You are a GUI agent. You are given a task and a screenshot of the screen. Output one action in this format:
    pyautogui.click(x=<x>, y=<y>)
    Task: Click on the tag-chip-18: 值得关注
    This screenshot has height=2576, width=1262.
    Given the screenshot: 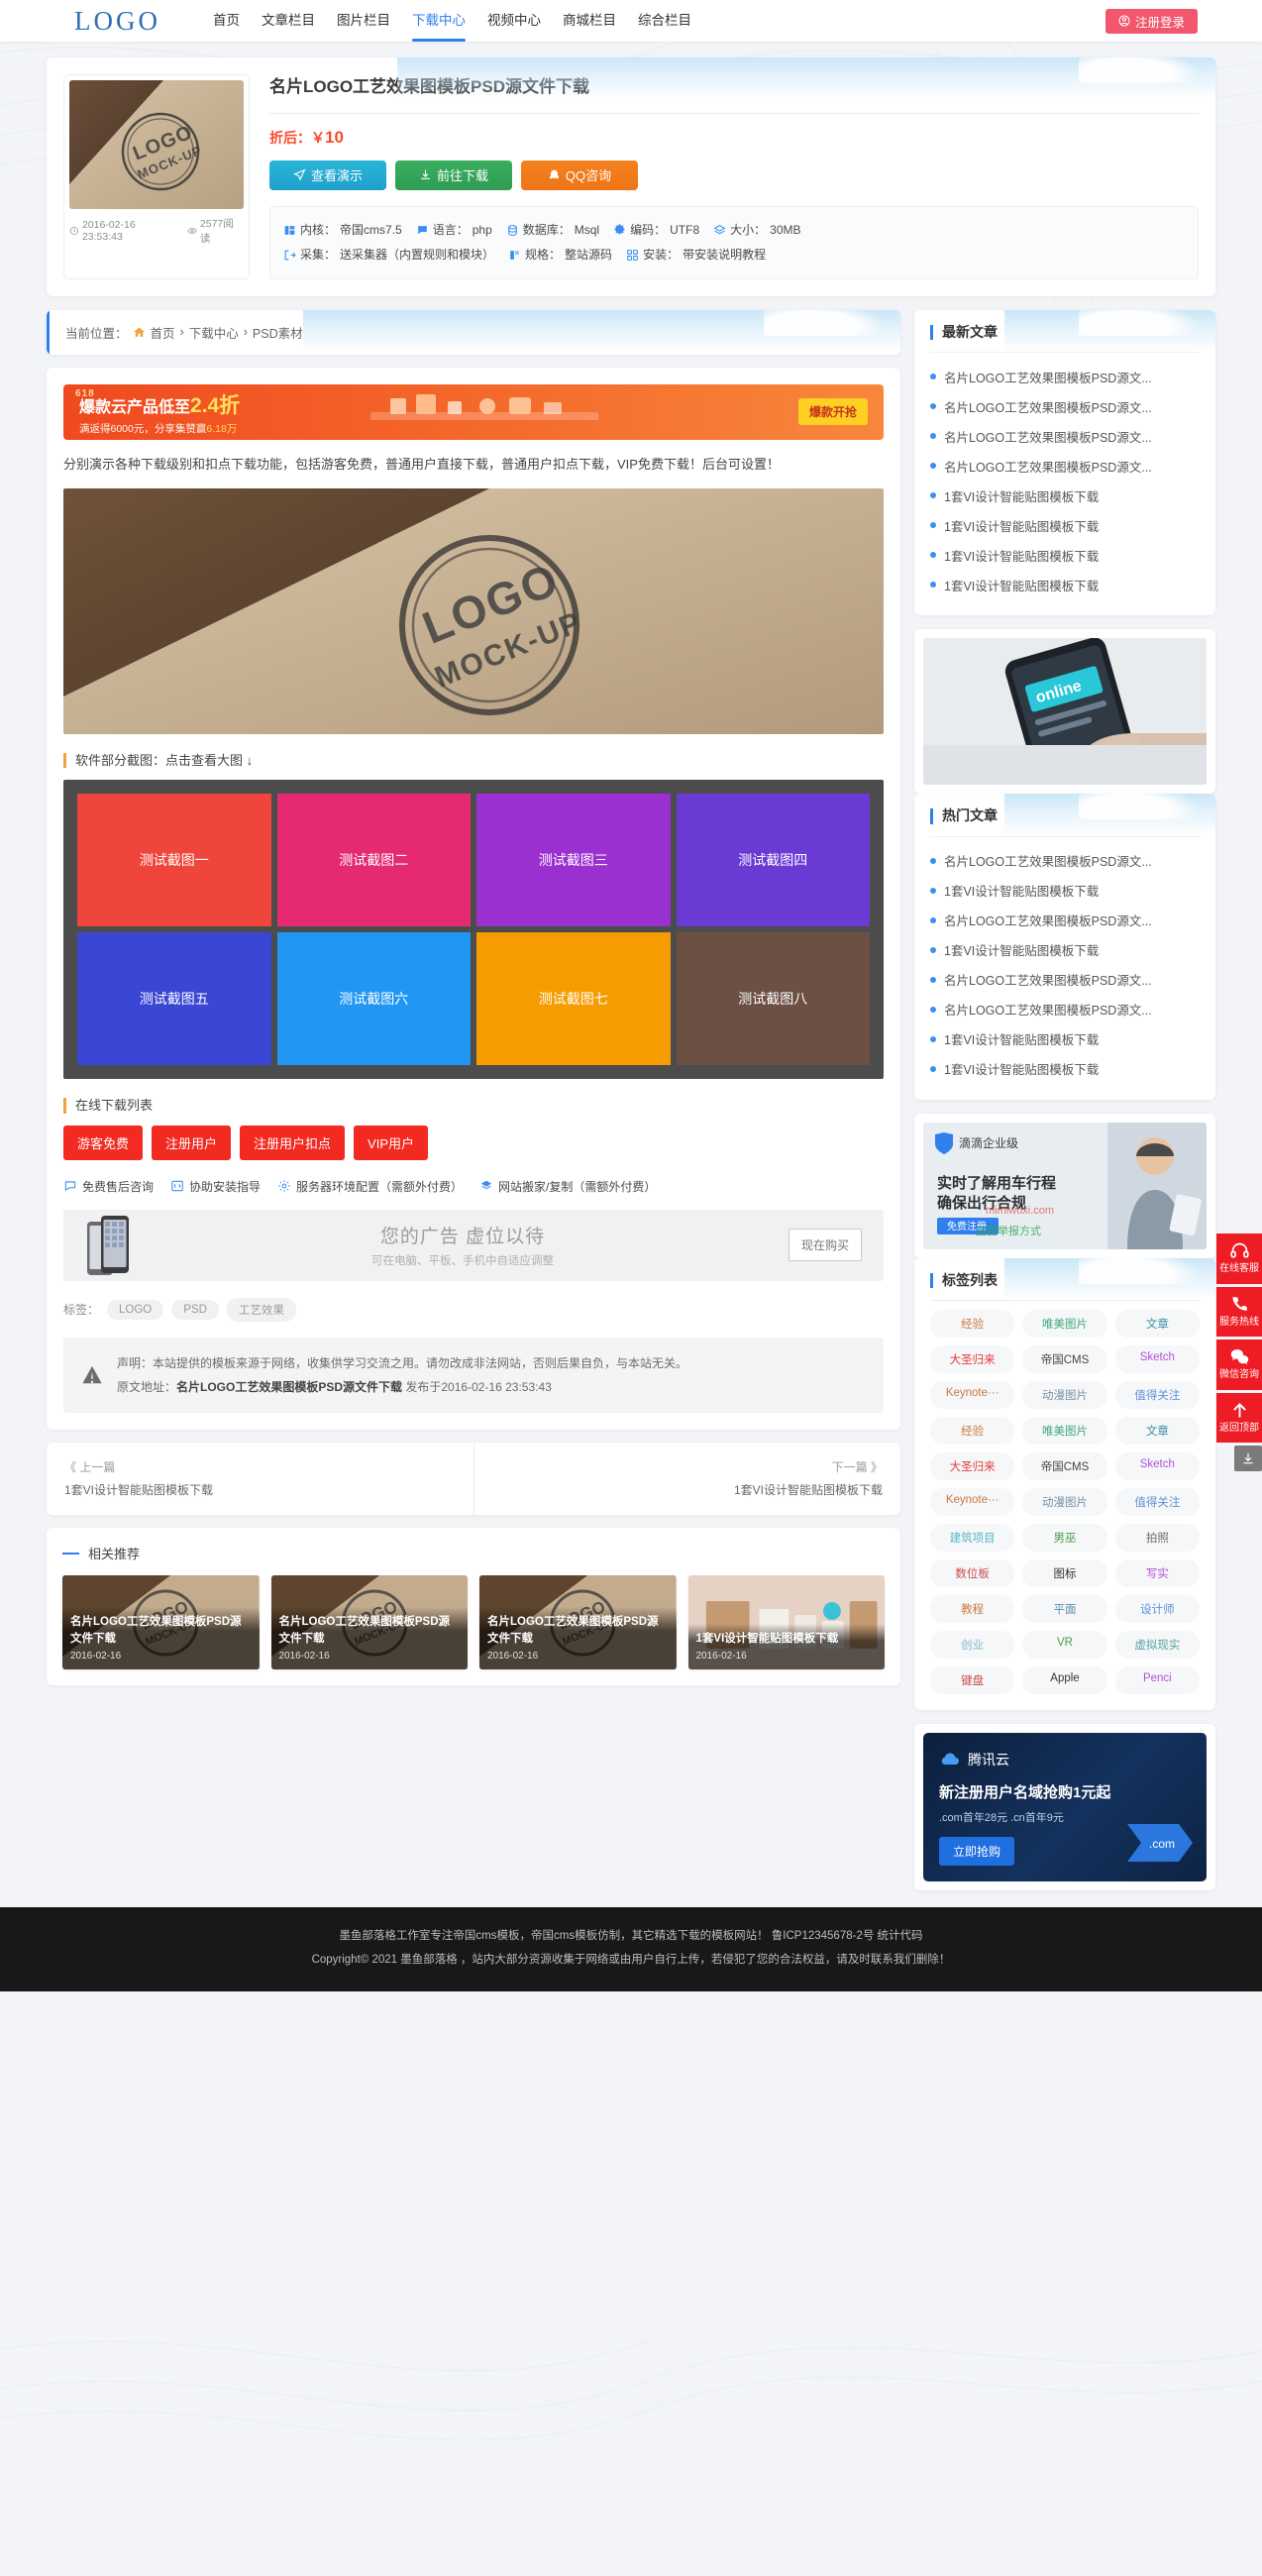 What is the action you would take?
    pyautogui.click(x=1157, y=1503)
    